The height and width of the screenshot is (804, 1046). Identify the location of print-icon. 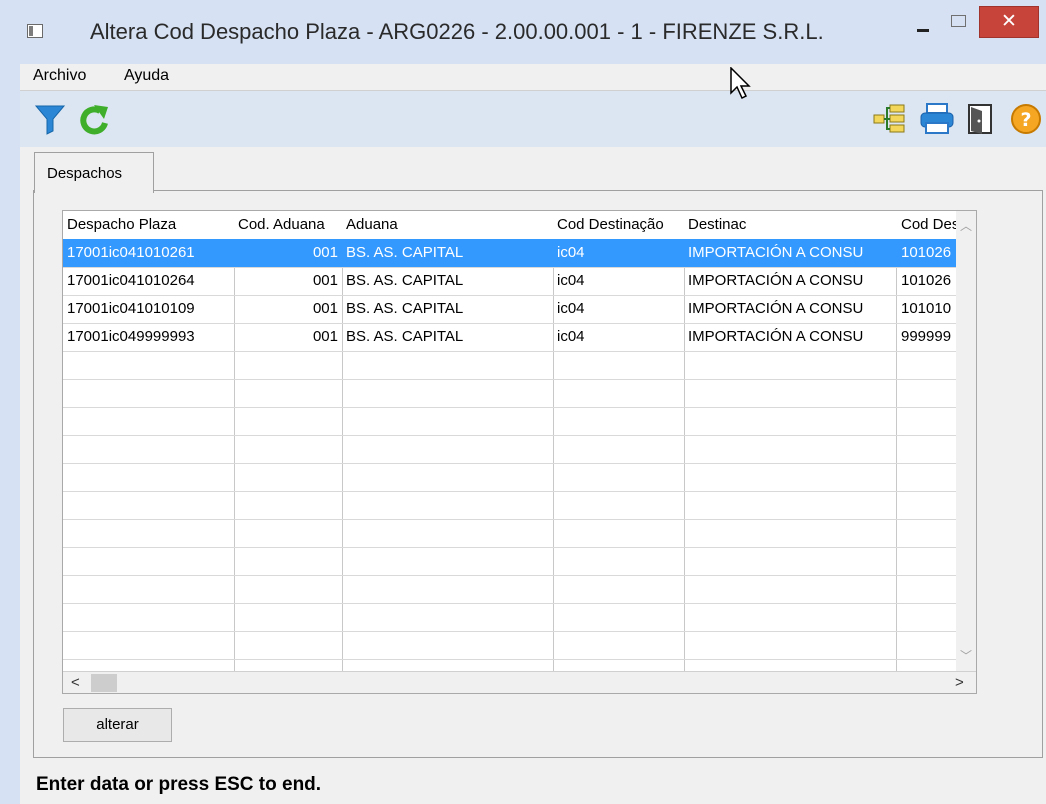
(937, 119).